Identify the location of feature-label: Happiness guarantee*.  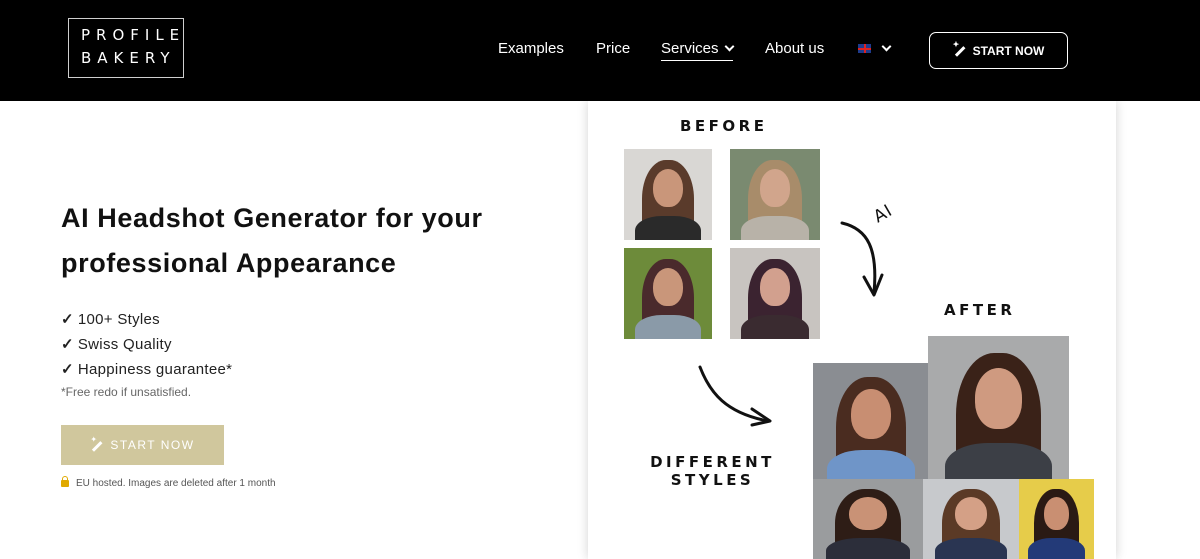
(155, 369).